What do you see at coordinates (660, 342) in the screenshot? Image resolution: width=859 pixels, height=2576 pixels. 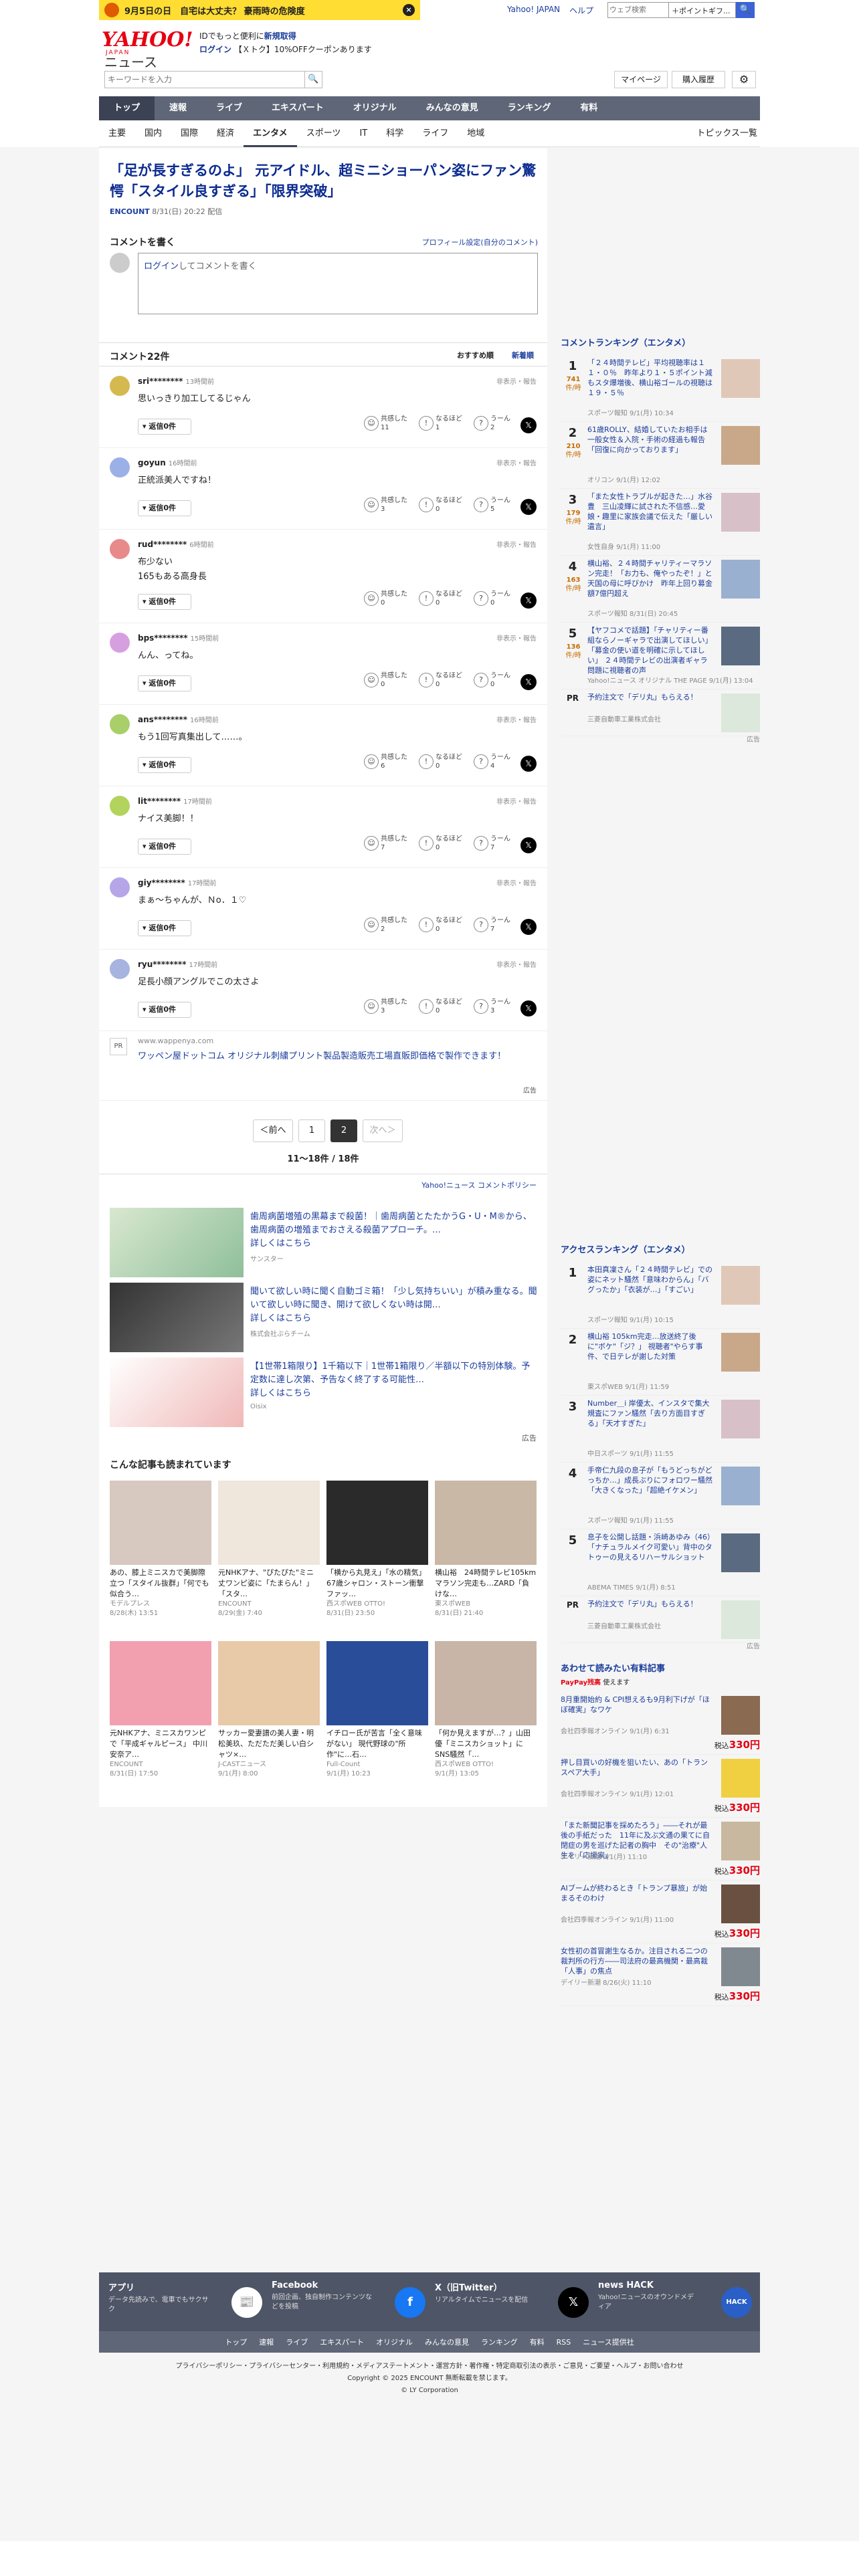 I see `comment-ranking-title: コメントランキング（エンタメ）` at bounding box center [660, 342].